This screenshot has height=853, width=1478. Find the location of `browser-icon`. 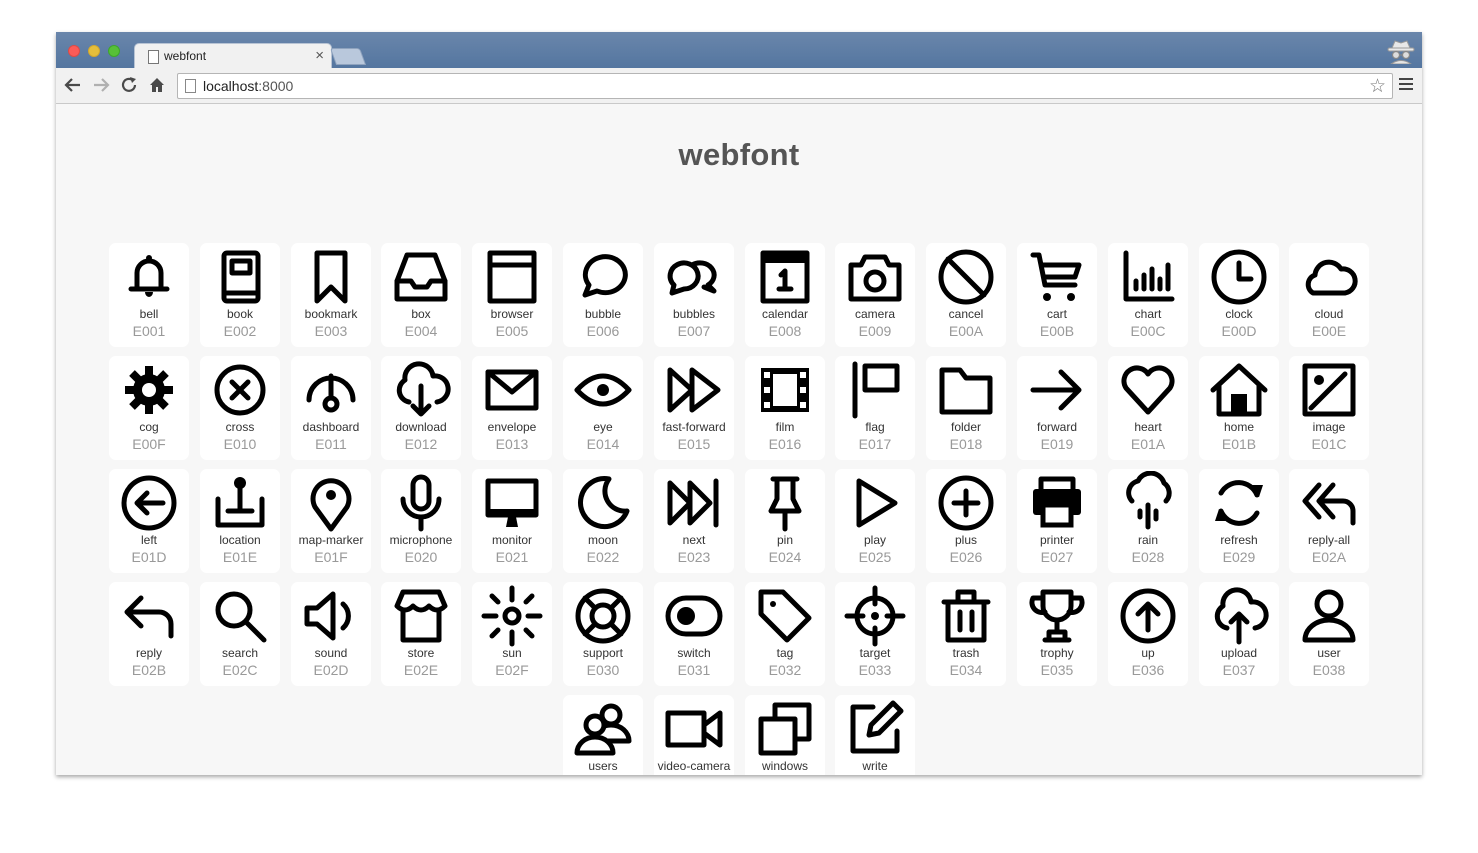

browser-icon is located at coordinates (512, 277).